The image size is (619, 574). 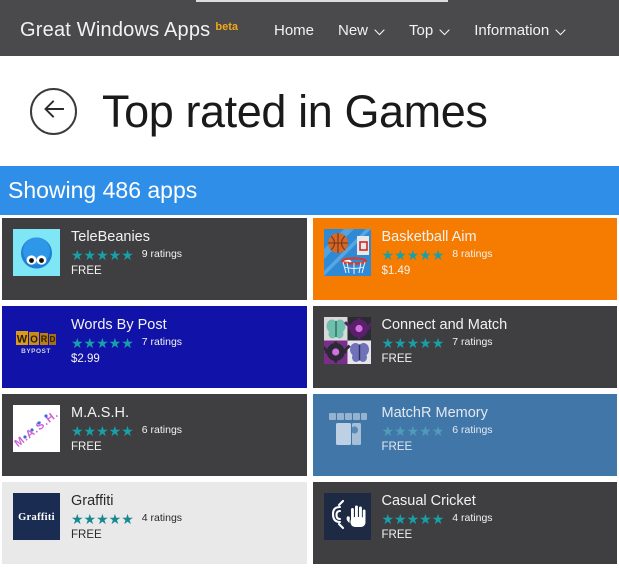 I want to click on nav-item-label: Information, so click(x=512, y=30).